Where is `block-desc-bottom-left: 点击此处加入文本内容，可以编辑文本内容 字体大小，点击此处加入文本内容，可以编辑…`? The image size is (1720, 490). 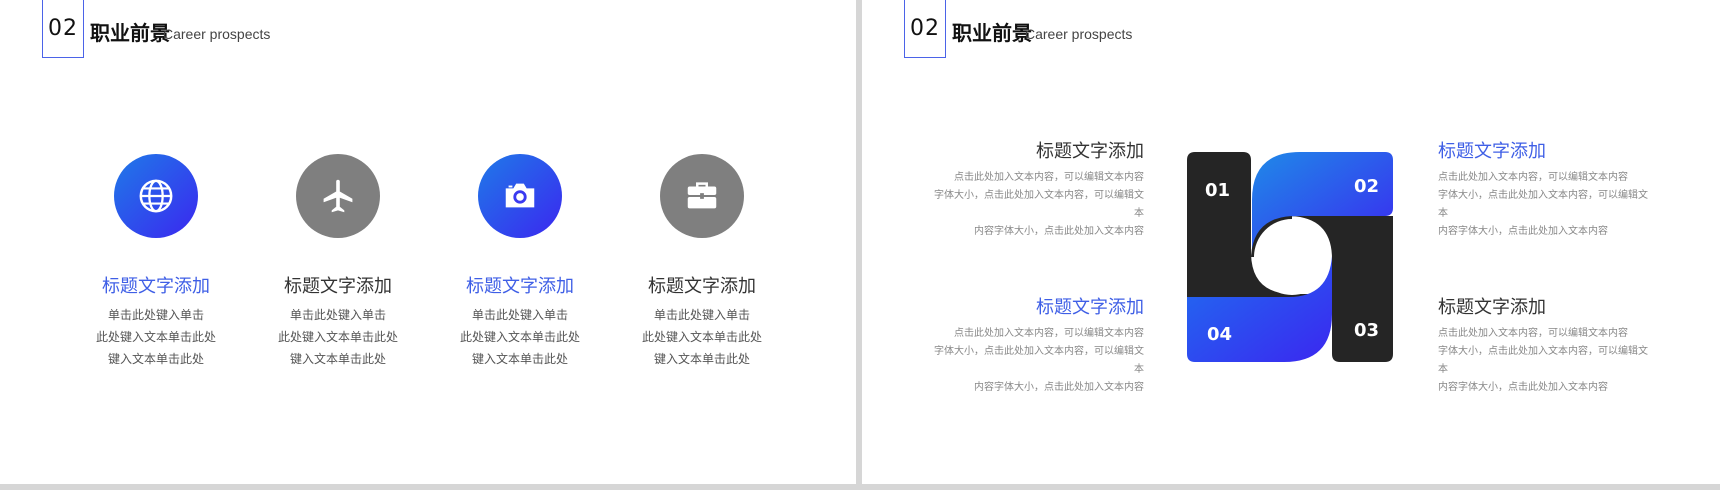 block-desc-bottom-left: 点击此处加入文本内容，可以编辑文本内容 字体大小，点击此处加入文本内容，可以编辑… is located at coordinates (1039, 360).